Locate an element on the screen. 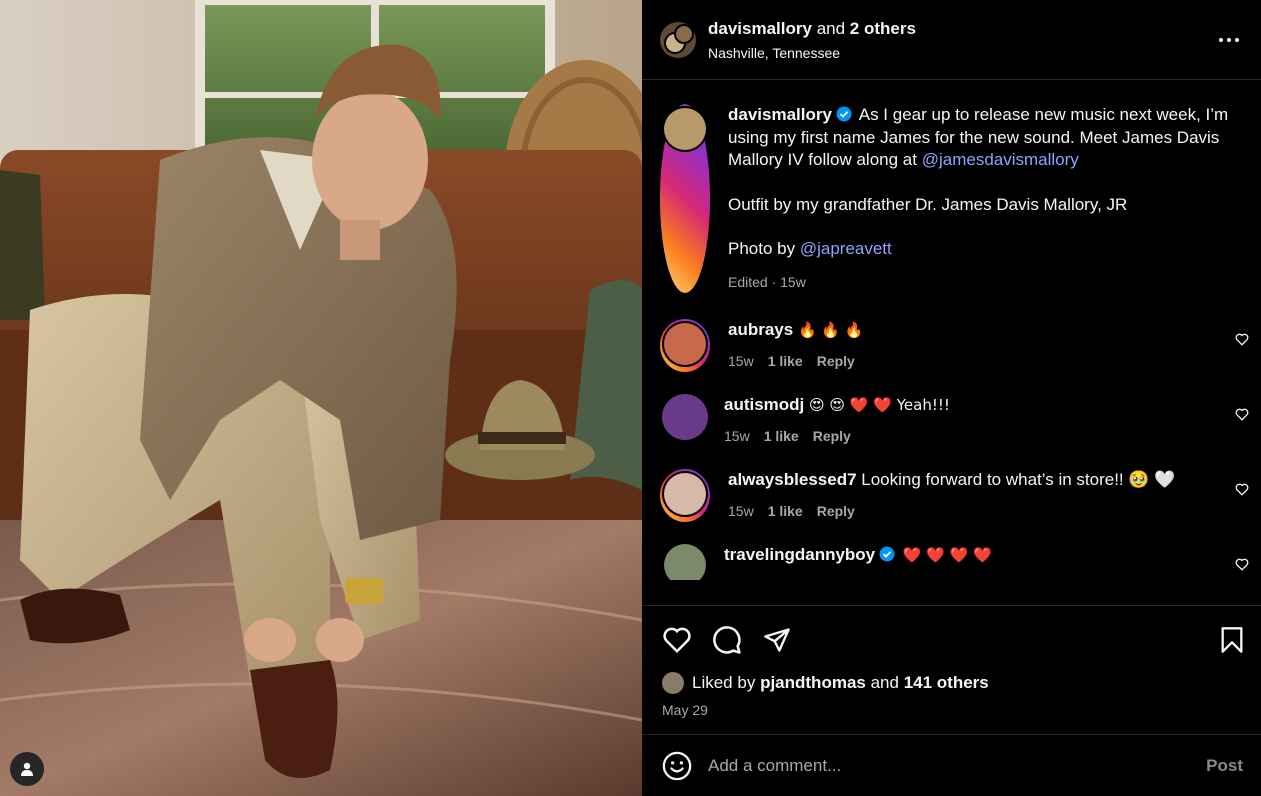  comment-text: 🔥 🔥 🔥 is located at coordinates (830, 330).